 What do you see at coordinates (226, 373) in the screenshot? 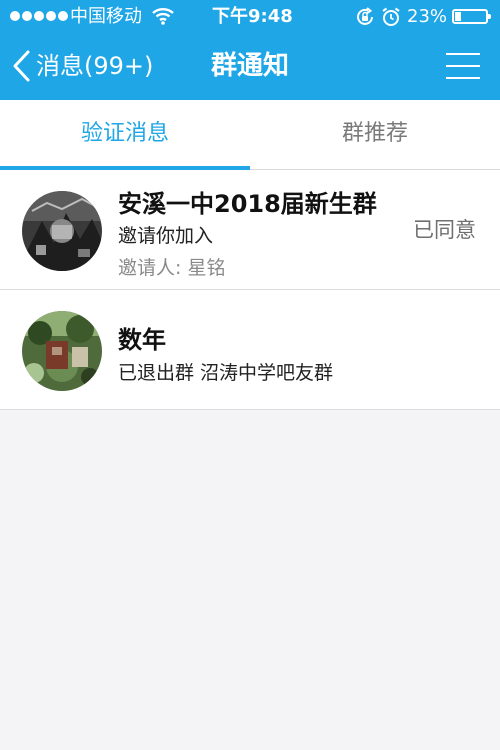
I see `notification-message: 已退出群 沼涛中学吧友群` at bounding box center [226, 373].